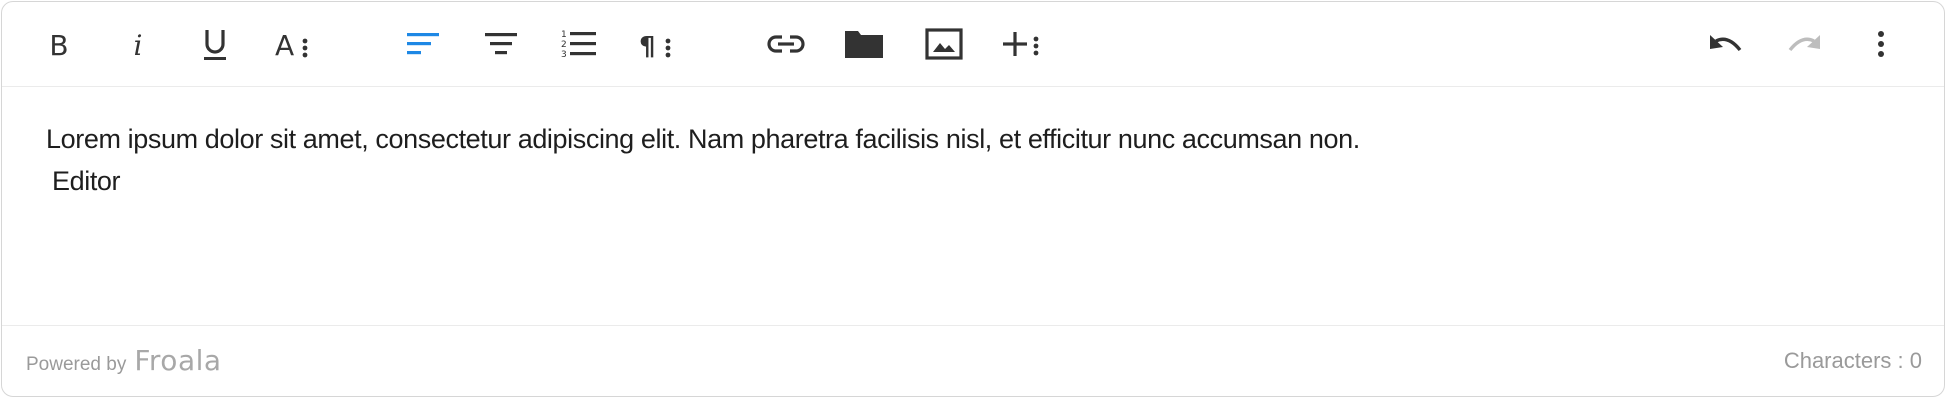  What do you see at coordinates (564, 35) in the screenshot?
I see `svg-text: 1` at bounding box center [564, 35].